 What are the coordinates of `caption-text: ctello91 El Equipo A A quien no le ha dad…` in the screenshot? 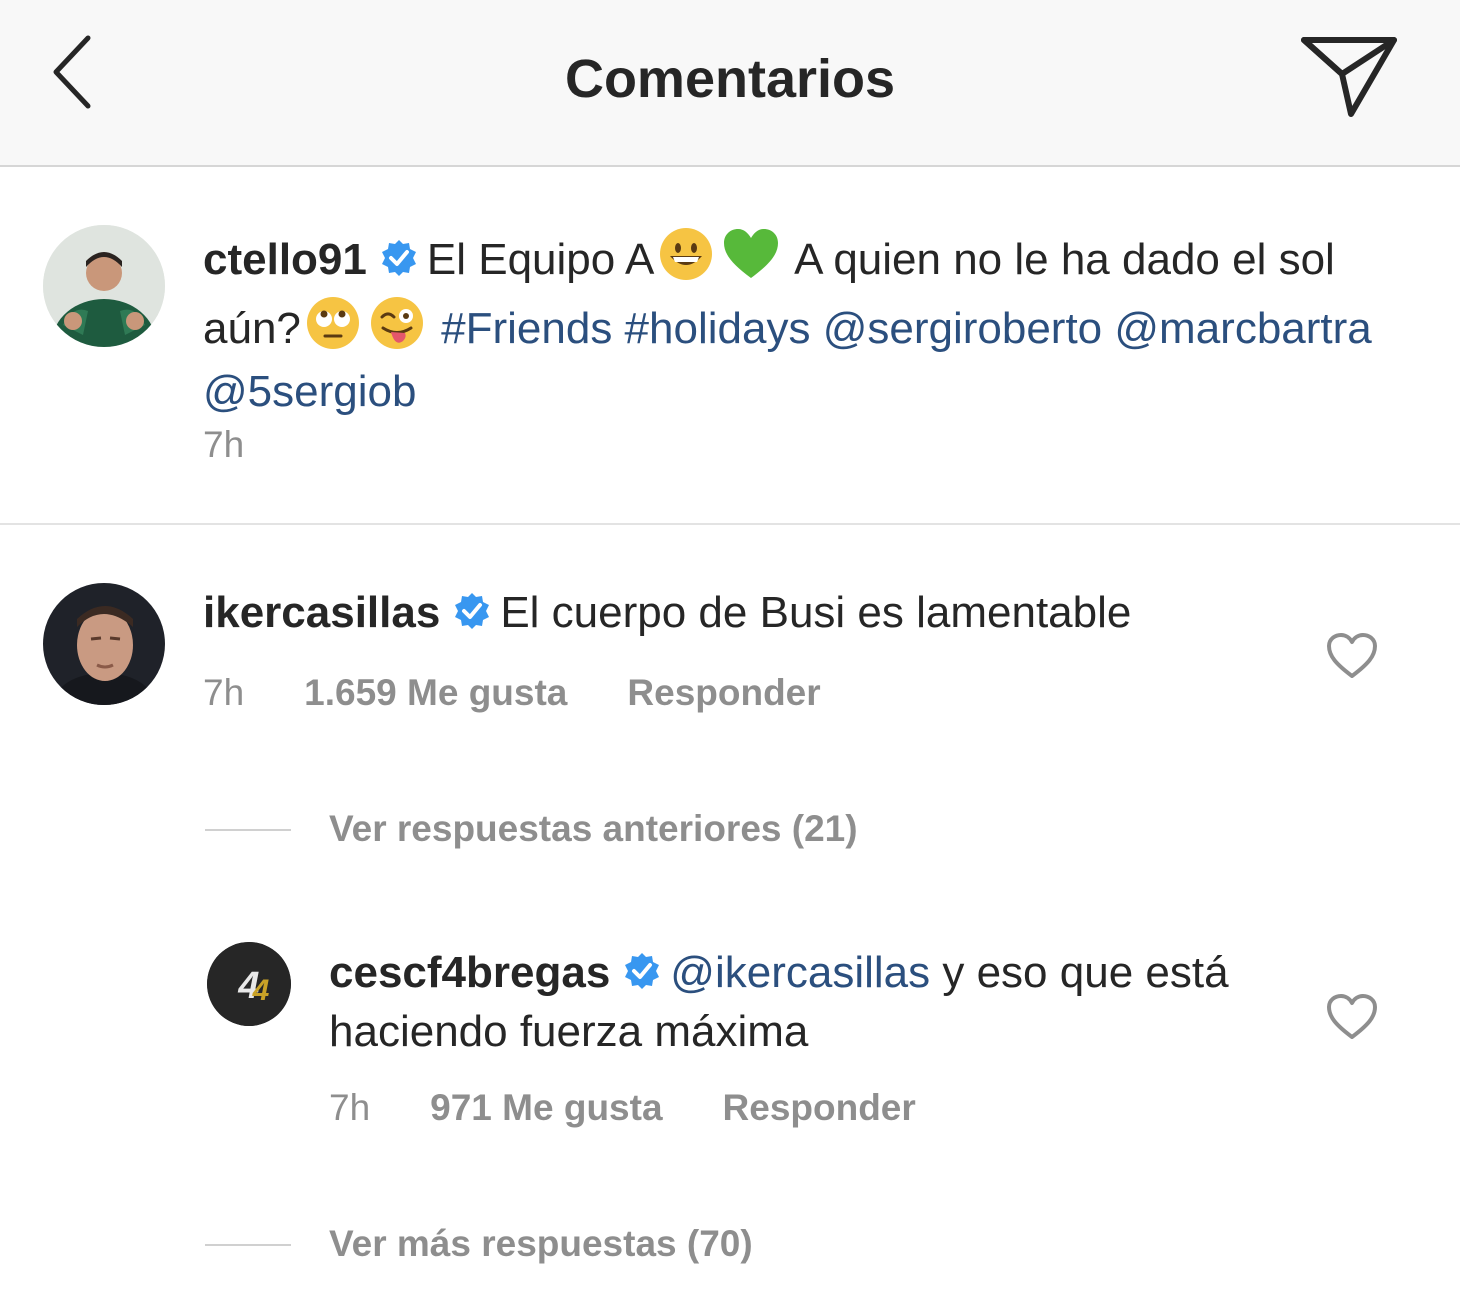 It's located at (803, 322).